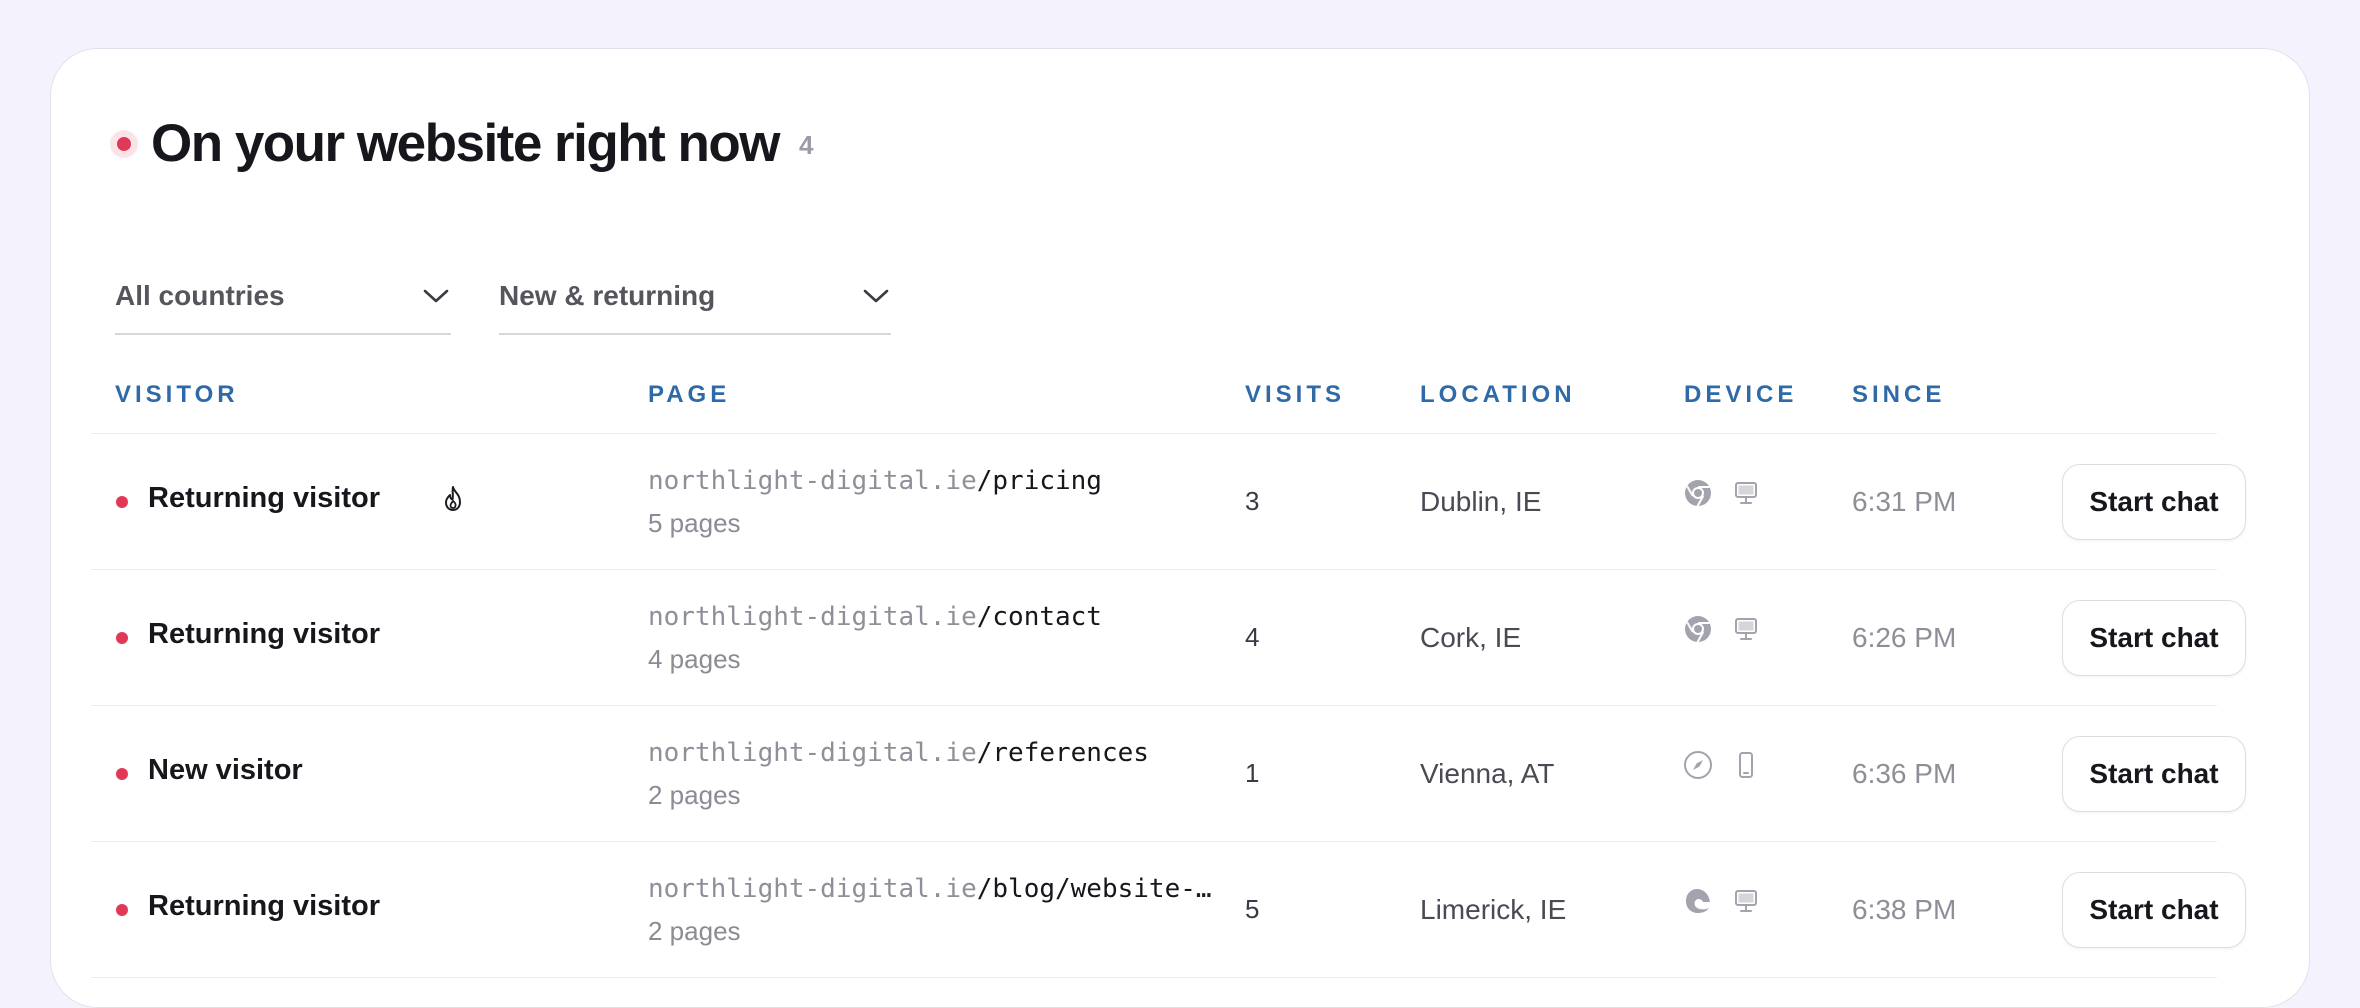  Describe the element at coordinates (1471, 637) in the screenshot. I see `visitor-location: Cork, IE` at that location.